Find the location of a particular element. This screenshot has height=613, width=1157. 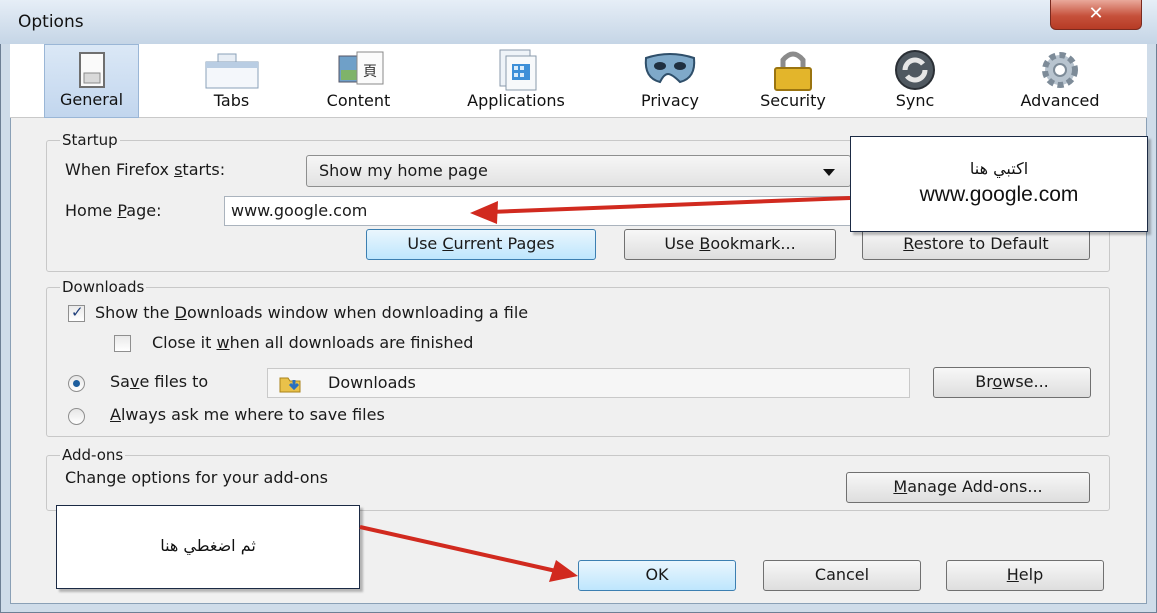

ok-arrowhead is located at coordinates (563, 571).